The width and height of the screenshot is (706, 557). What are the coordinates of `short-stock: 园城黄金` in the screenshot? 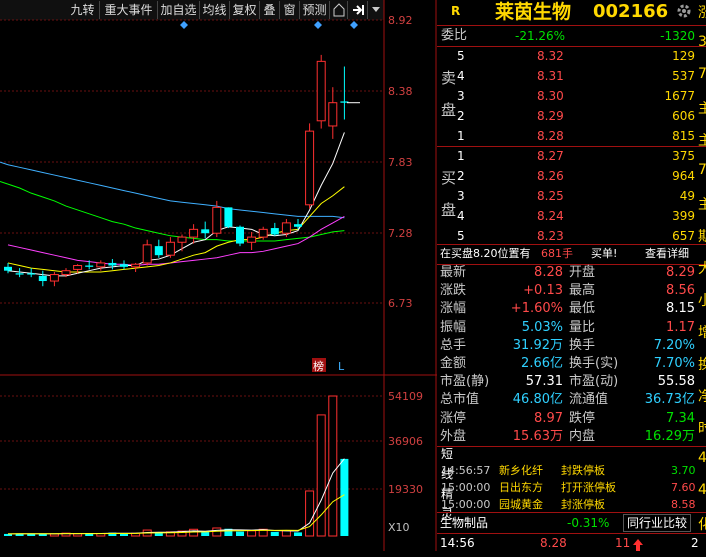 It's located at (521, 504).